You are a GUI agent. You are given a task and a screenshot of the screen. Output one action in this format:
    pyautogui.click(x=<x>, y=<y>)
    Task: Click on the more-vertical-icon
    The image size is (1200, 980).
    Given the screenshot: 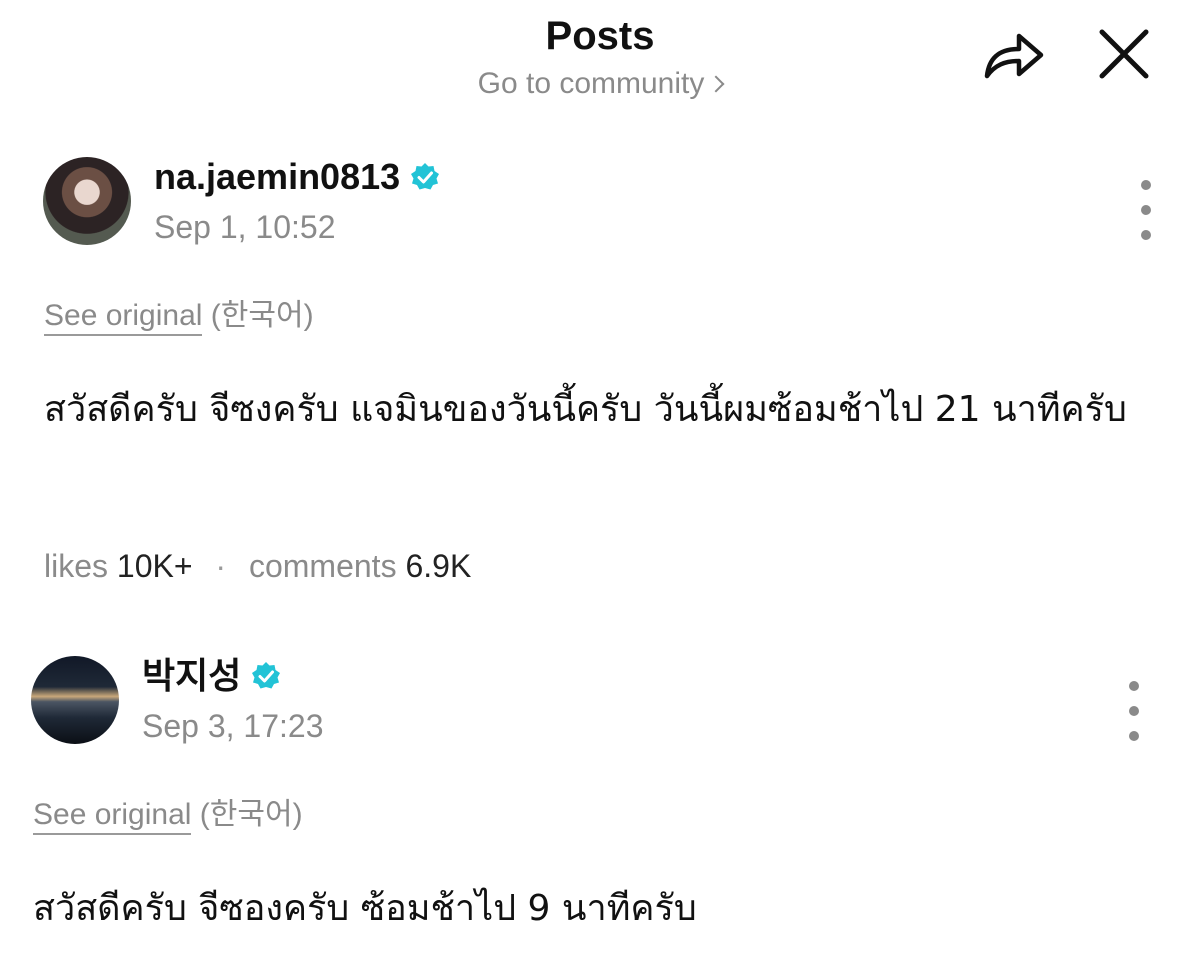 What is the action you would take?
    pyautogui.click(x=1134, y=686)
    